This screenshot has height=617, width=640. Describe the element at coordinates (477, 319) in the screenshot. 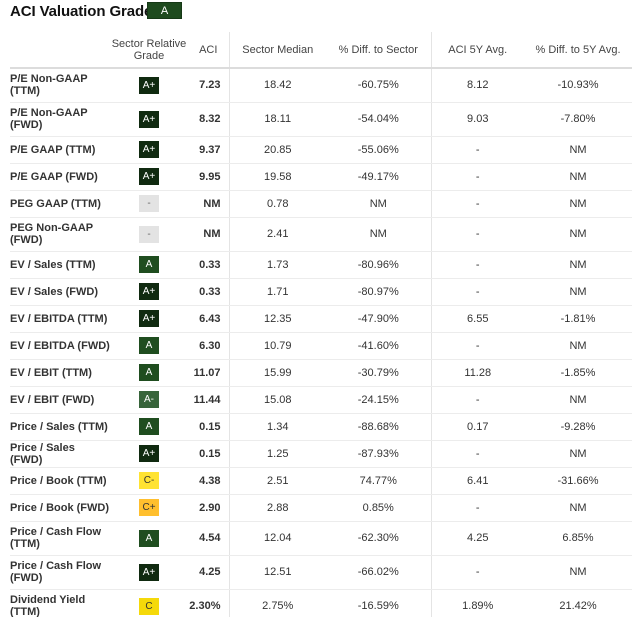

I see `five-year-avg-value: 6.55` at that location.